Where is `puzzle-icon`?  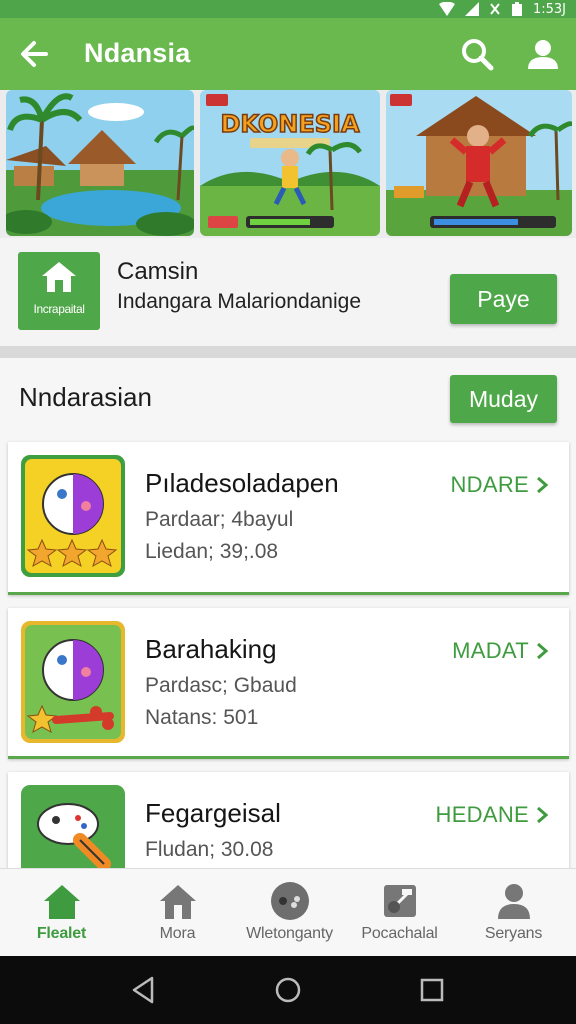
puzzle-icon is located at coordinates (400, 901).